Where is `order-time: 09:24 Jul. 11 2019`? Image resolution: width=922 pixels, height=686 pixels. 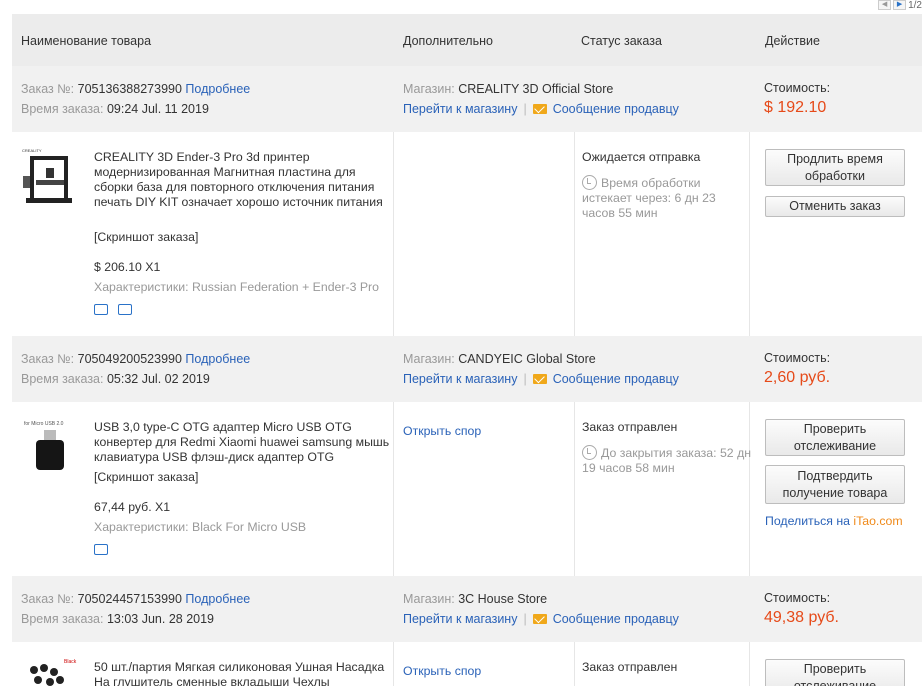 order-time: 09:24 Jul. 11 2019 is located at coordinates (157, 109).